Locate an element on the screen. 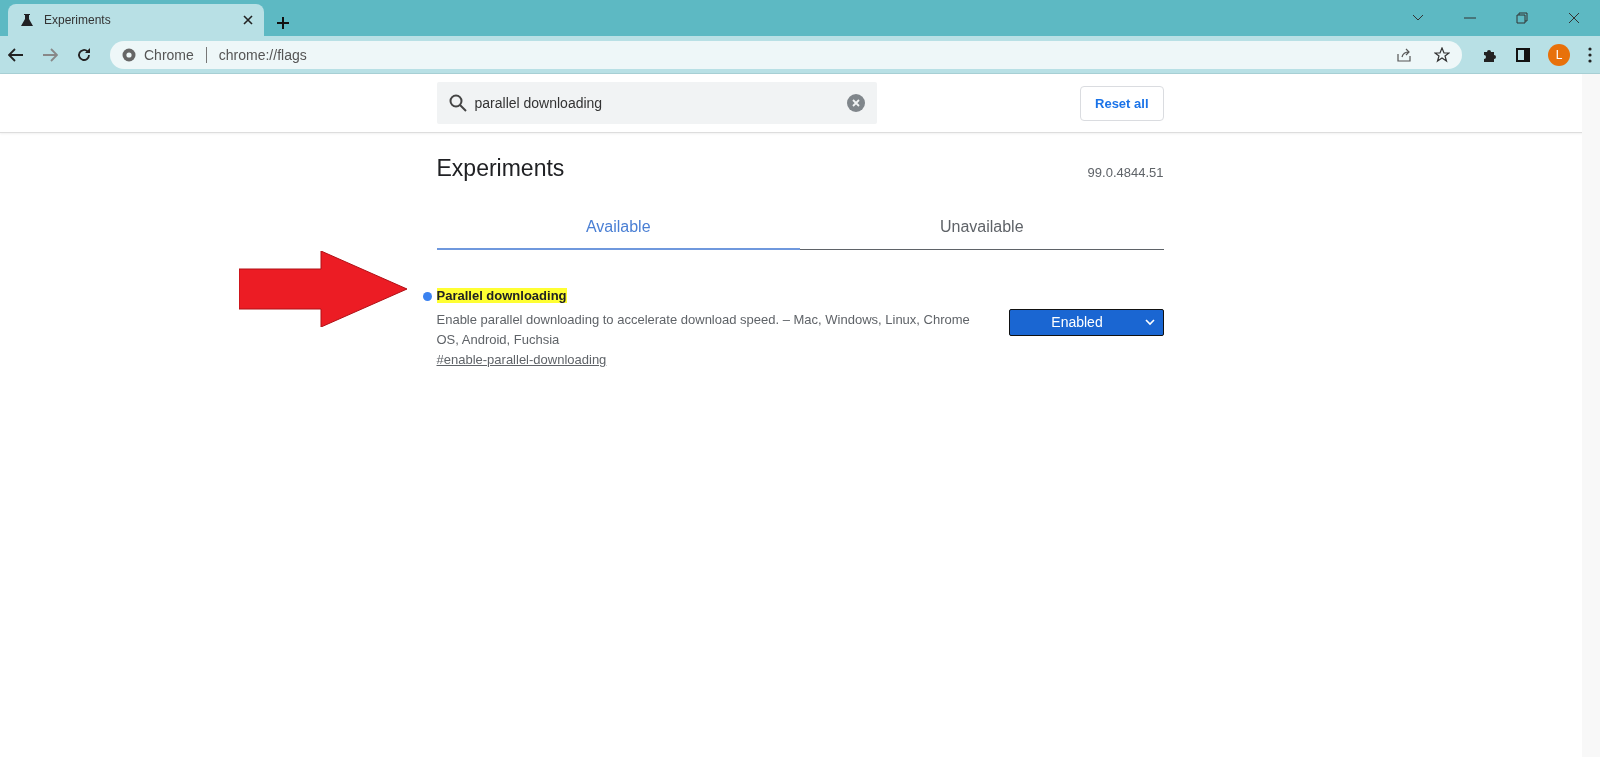  page-heading: Experiments is located at coordinates (500, 168).